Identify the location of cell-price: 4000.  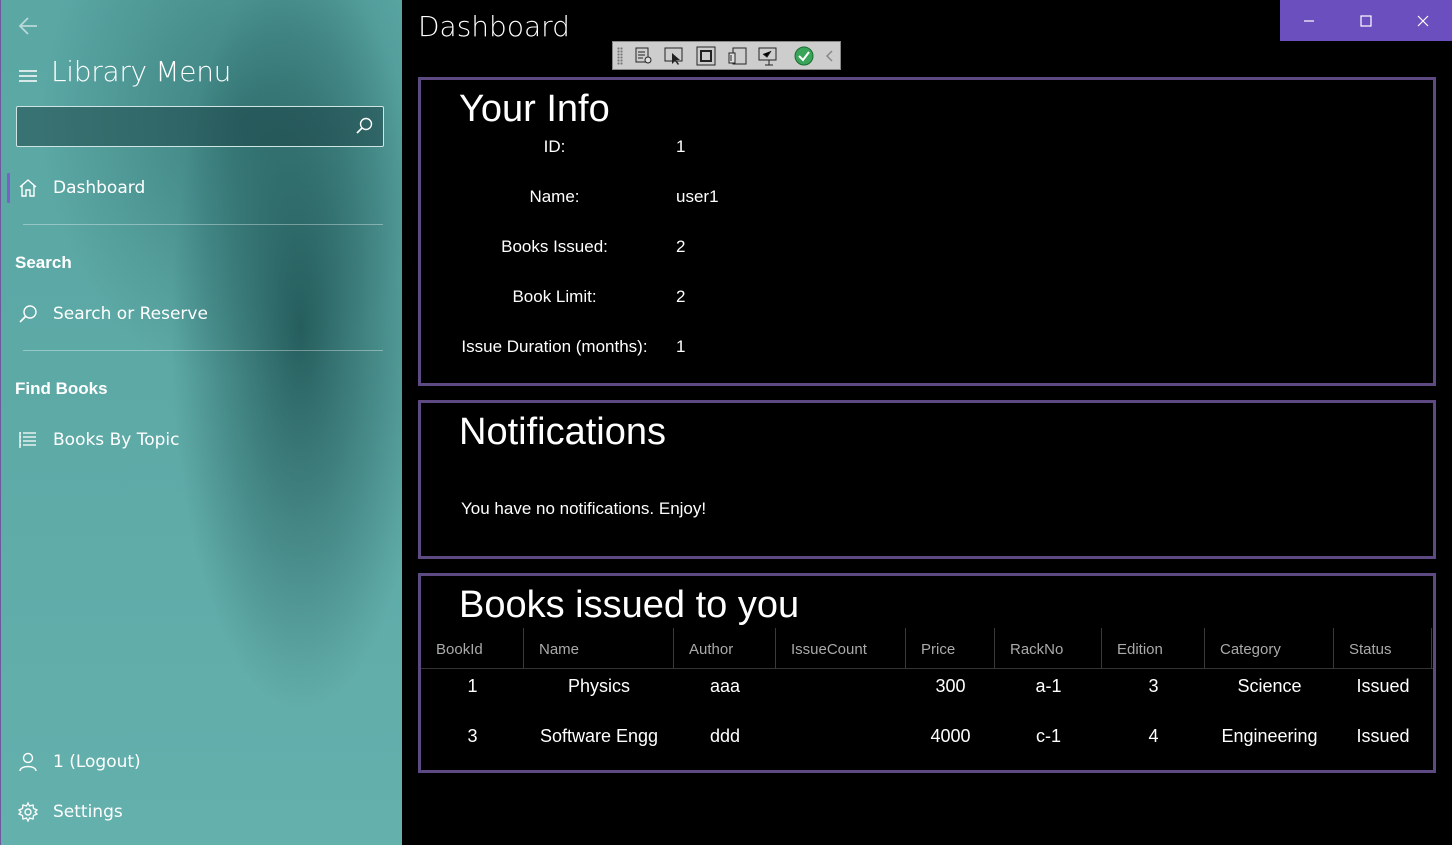
(950, 736).